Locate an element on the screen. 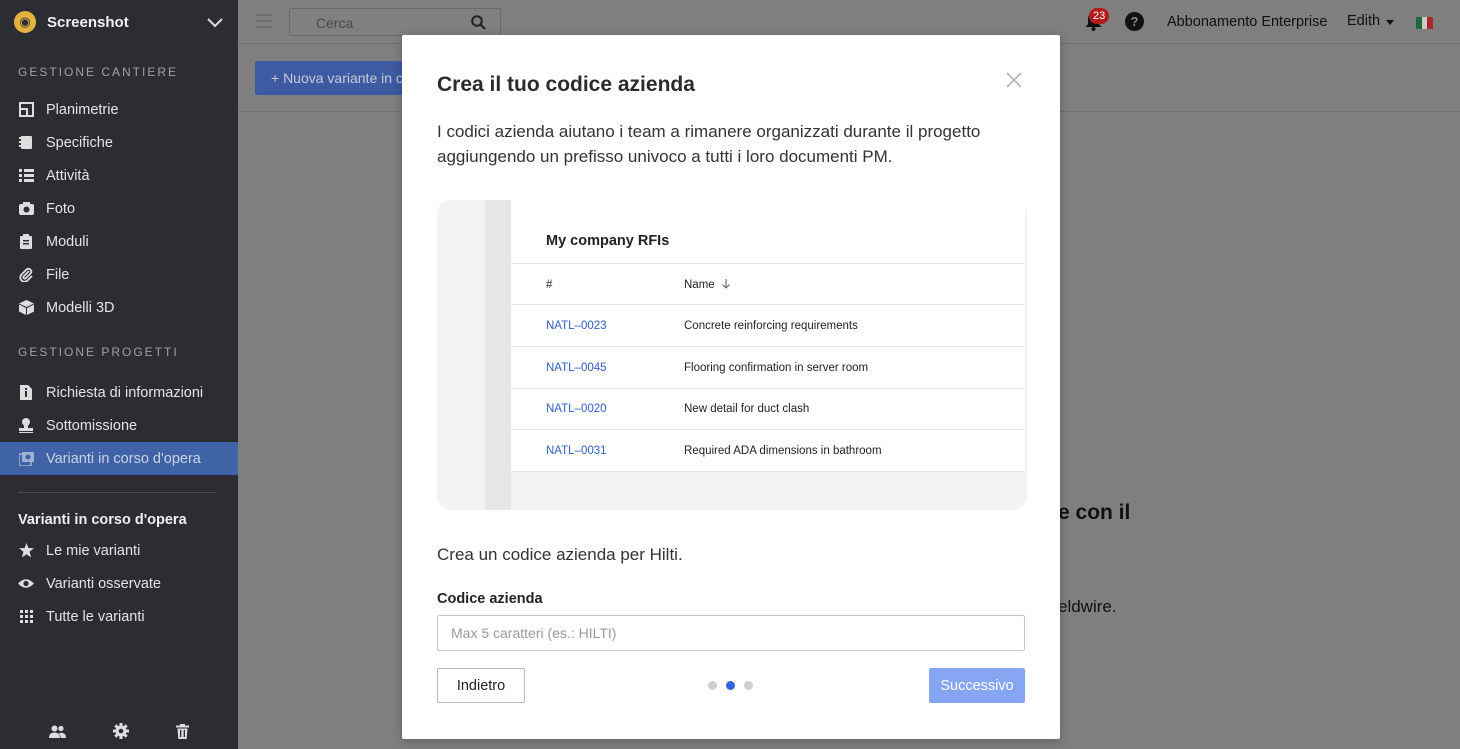  sidebar-item-label: Moduli is located at coordinates (67, 241).